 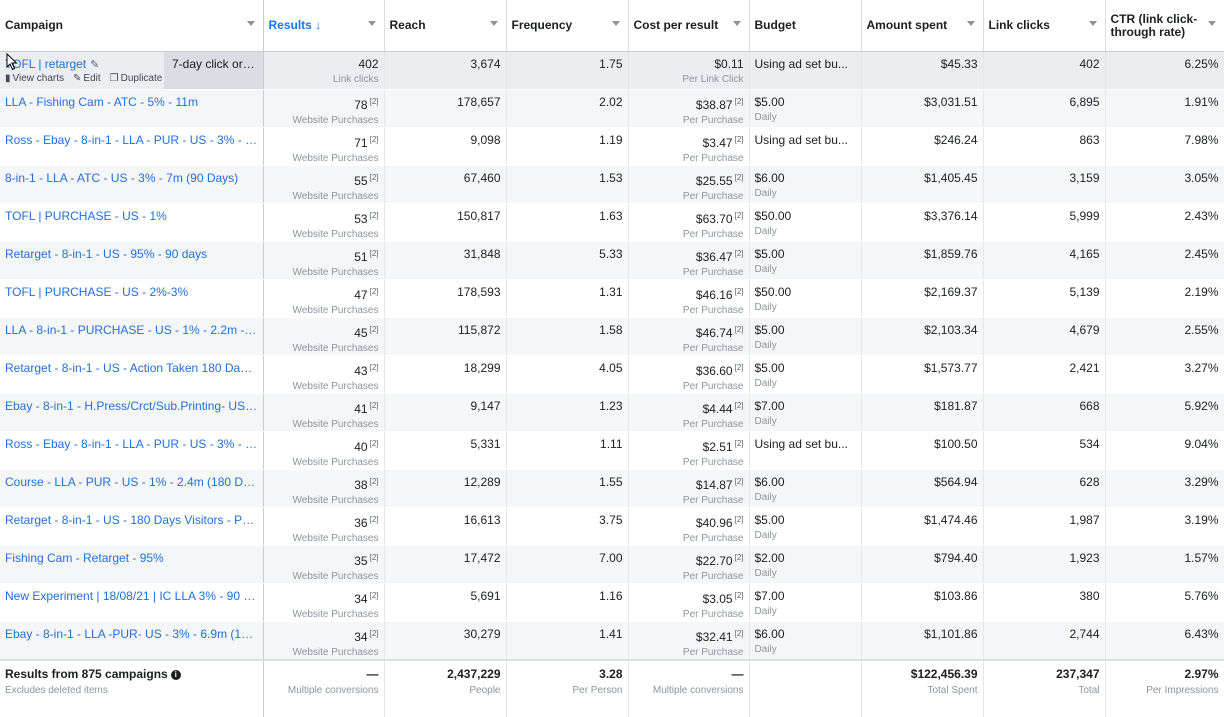 What do you see at coordinates (87, 78) in the screenshot?
I see `edit-button: ✎ Edit` at bounding box center [87, 78].